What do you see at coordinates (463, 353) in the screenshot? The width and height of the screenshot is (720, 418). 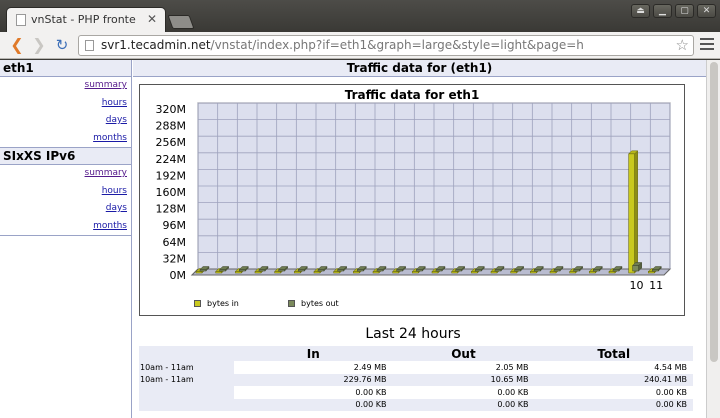 I see `column-header: Out` at bounding box center [463, 353].